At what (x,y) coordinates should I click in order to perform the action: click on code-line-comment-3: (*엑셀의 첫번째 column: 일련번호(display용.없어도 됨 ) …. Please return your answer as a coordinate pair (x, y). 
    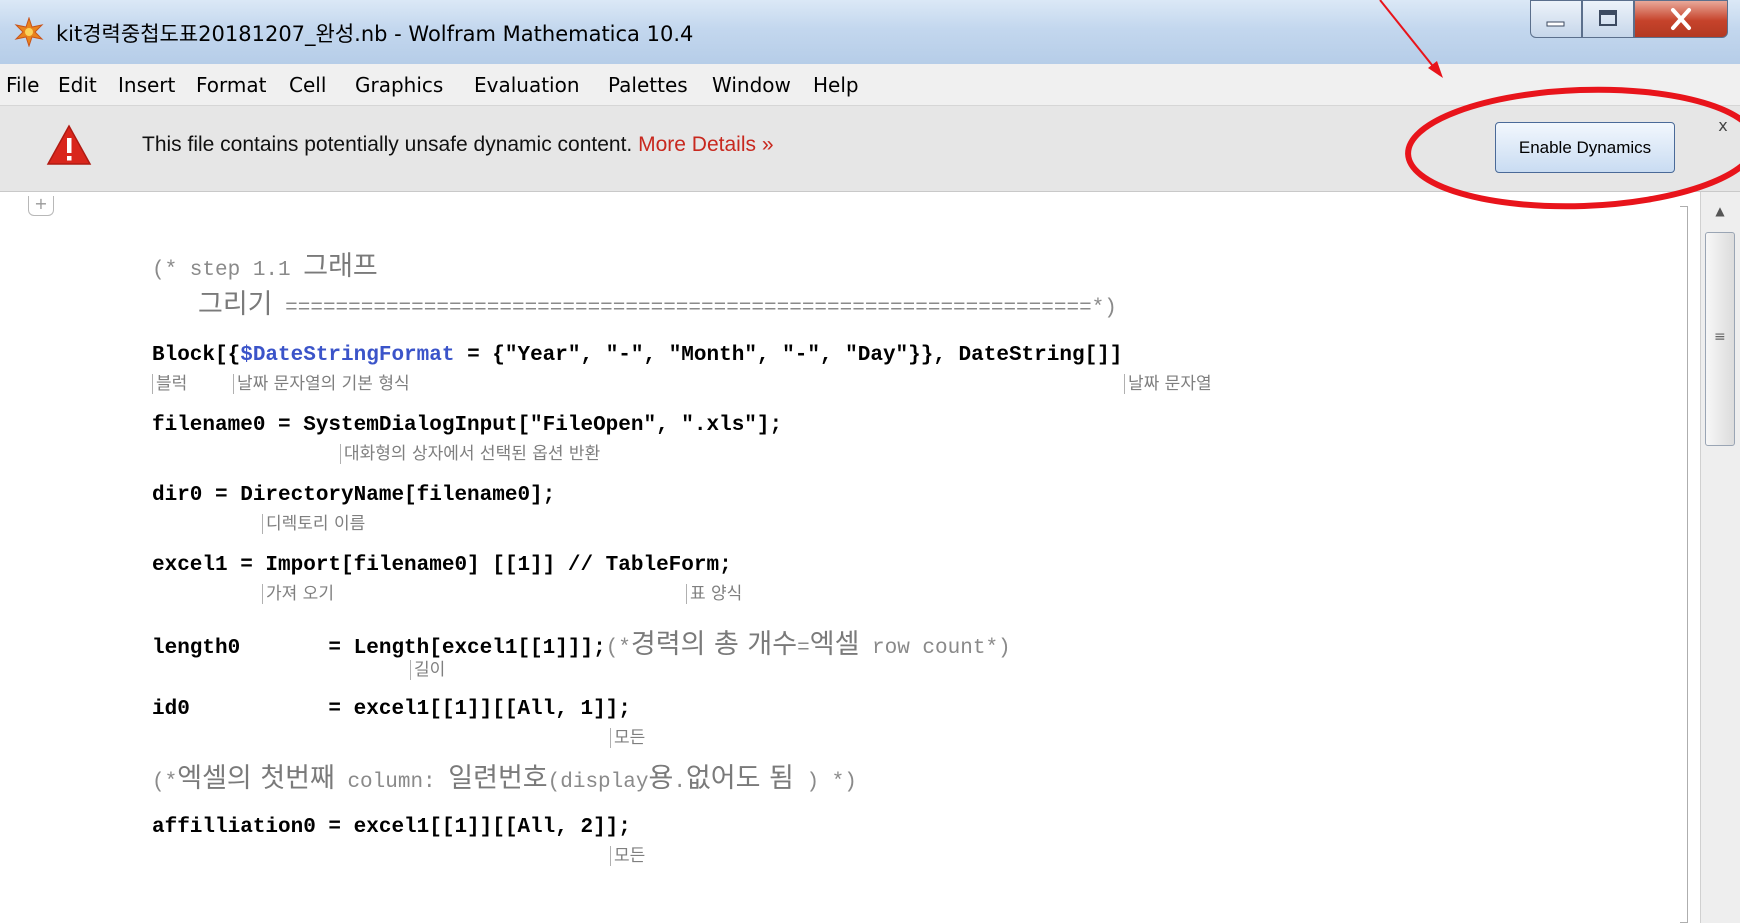
    Looking at the image, I should click on (504, 775).